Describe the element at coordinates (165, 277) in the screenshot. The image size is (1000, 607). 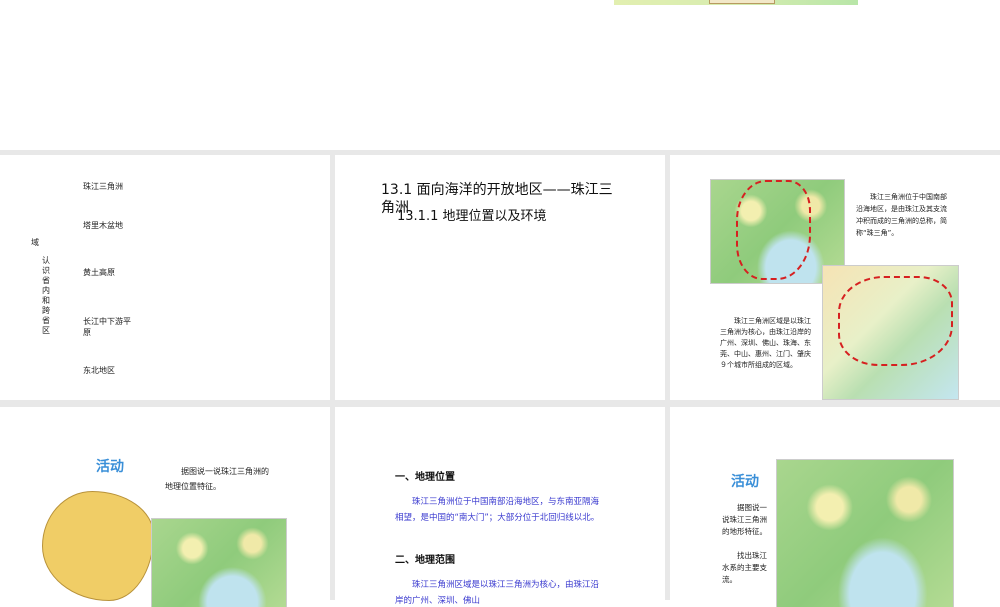
I see `slide-thumbnail-1: 域 认识省内和跨省区 珠江三角洲 塔里木盆地 黄土高原 长江中下游平原 东北地区` at that location.